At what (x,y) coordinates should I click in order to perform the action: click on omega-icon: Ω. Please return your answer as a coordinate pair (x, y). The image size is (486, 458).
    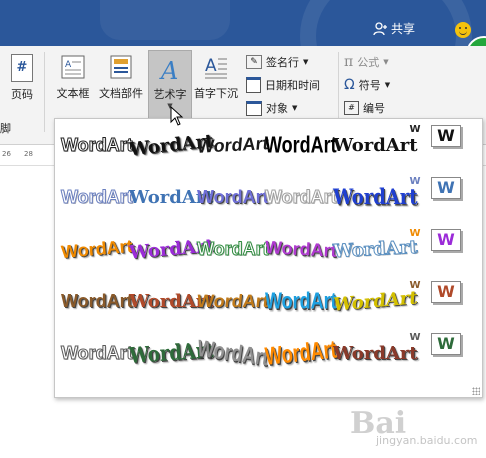
    Looking at the image, I should click on (349, 85).